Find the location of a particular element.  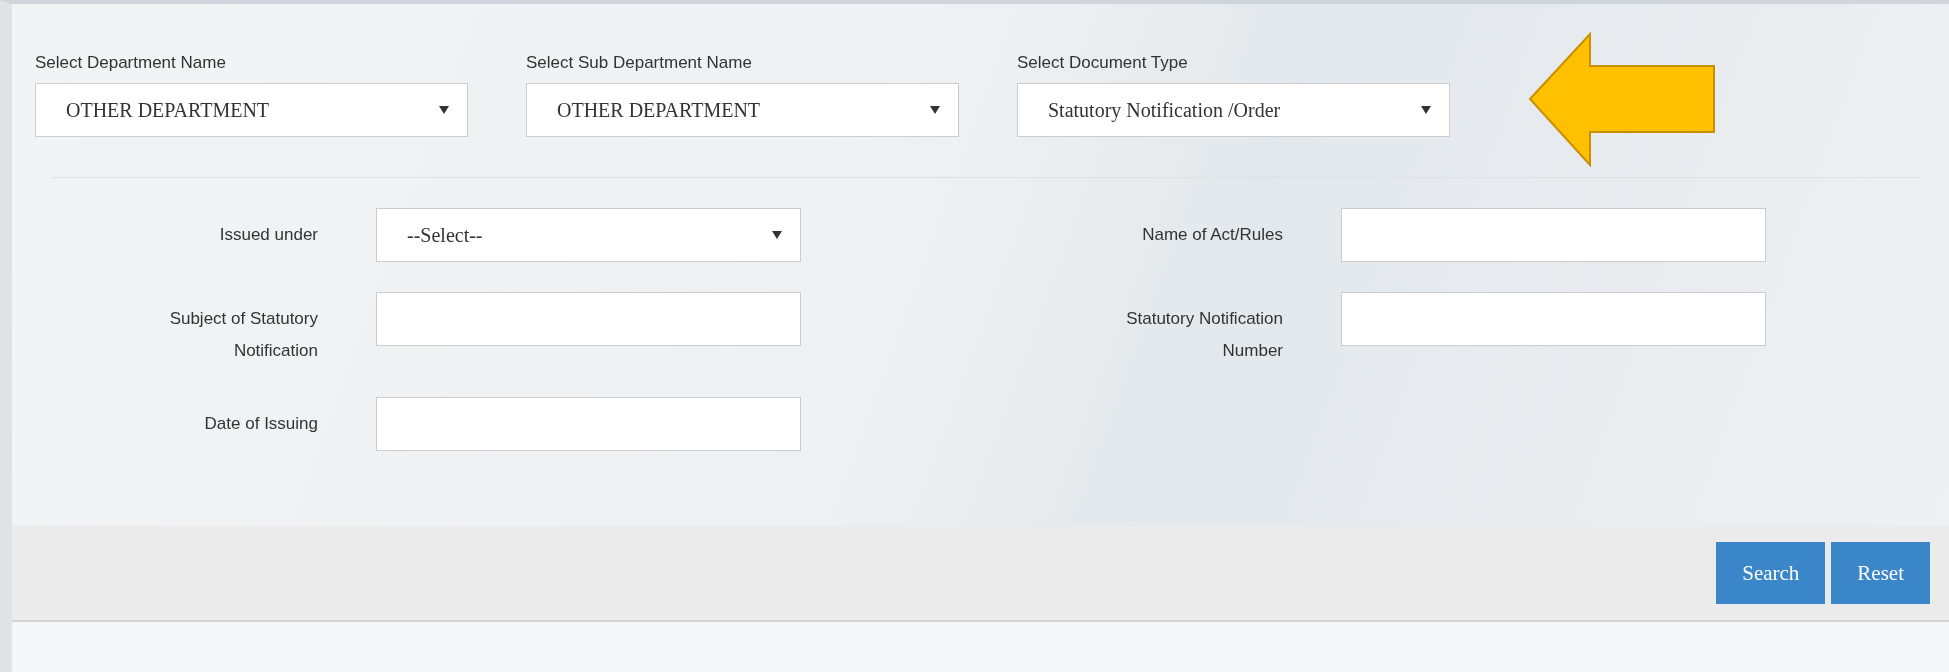

field-label: Statutory Notification Number is located at coordinates (1204, 335).